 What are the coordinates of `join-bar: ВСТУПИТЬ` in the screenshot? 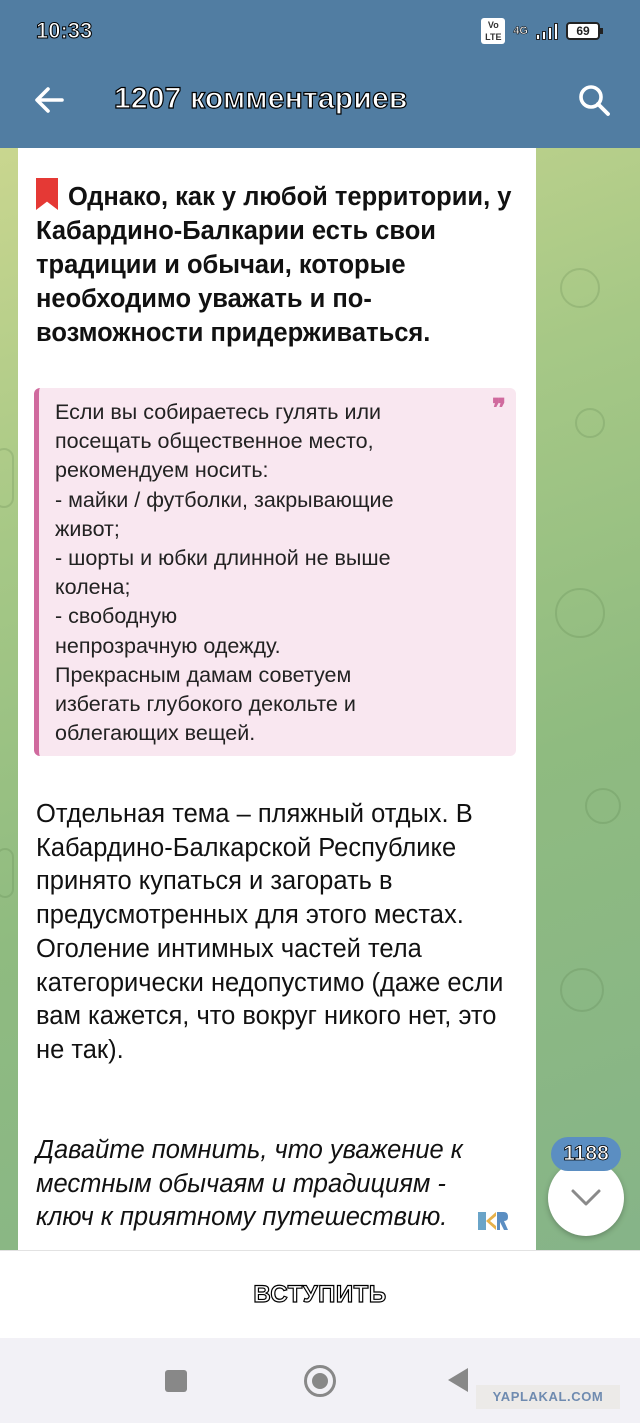 It's located at (320, 1294).